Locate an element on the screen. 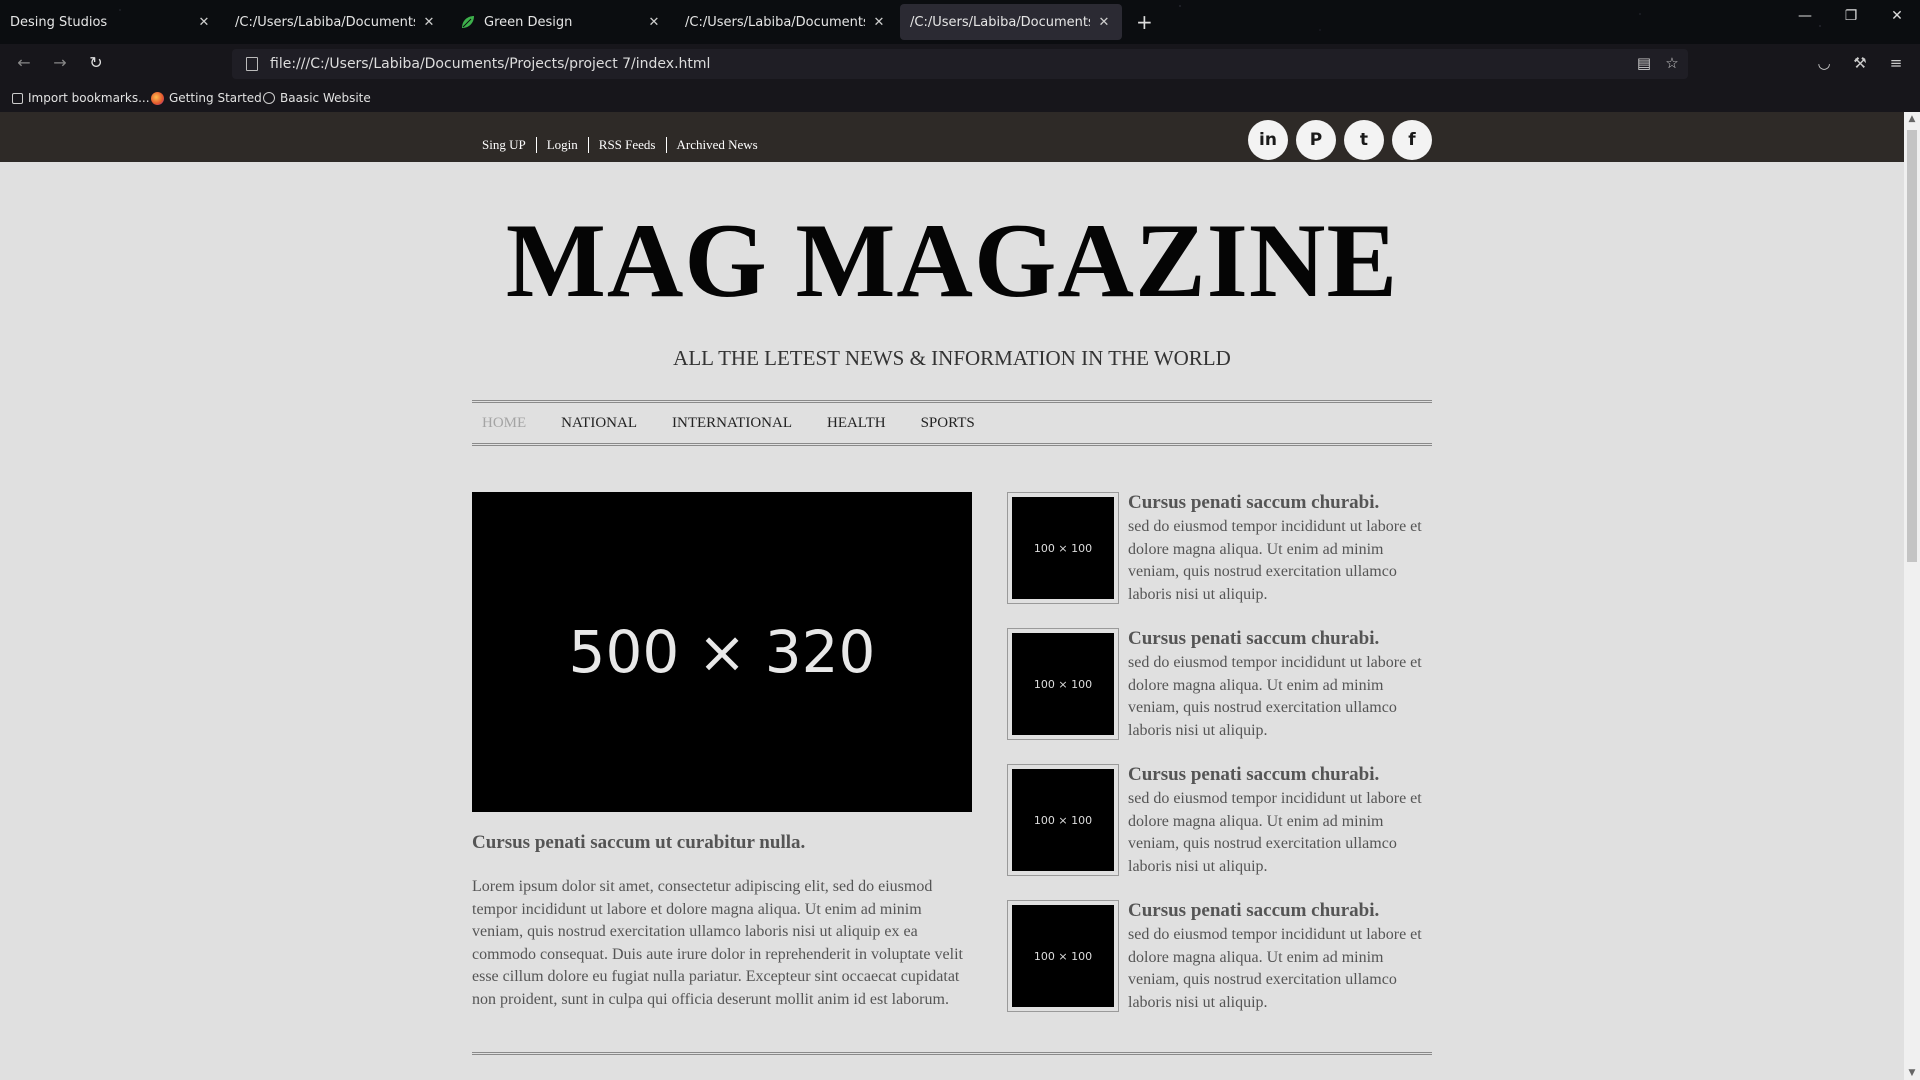 The image size is (1920, 1080). pocket-icon: ◡ is located at coordinates (1824, 63).